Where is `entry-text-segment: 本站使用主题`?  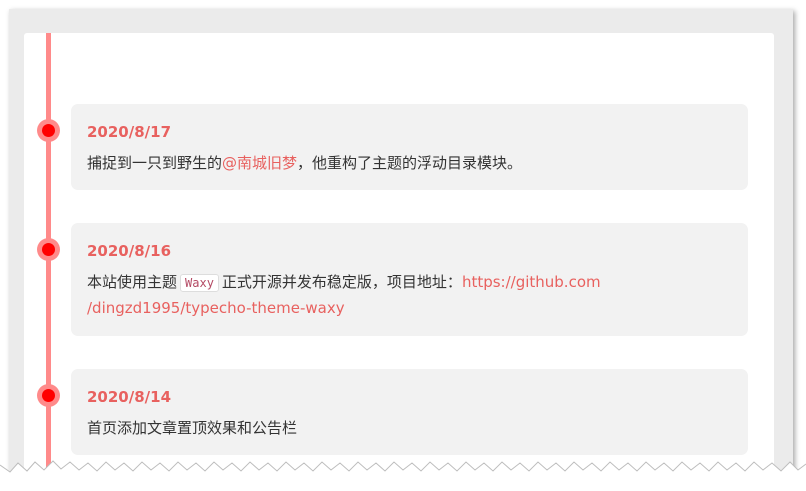
entry-text-segment: 本站使用主题 is located at coordinates (132, 282).